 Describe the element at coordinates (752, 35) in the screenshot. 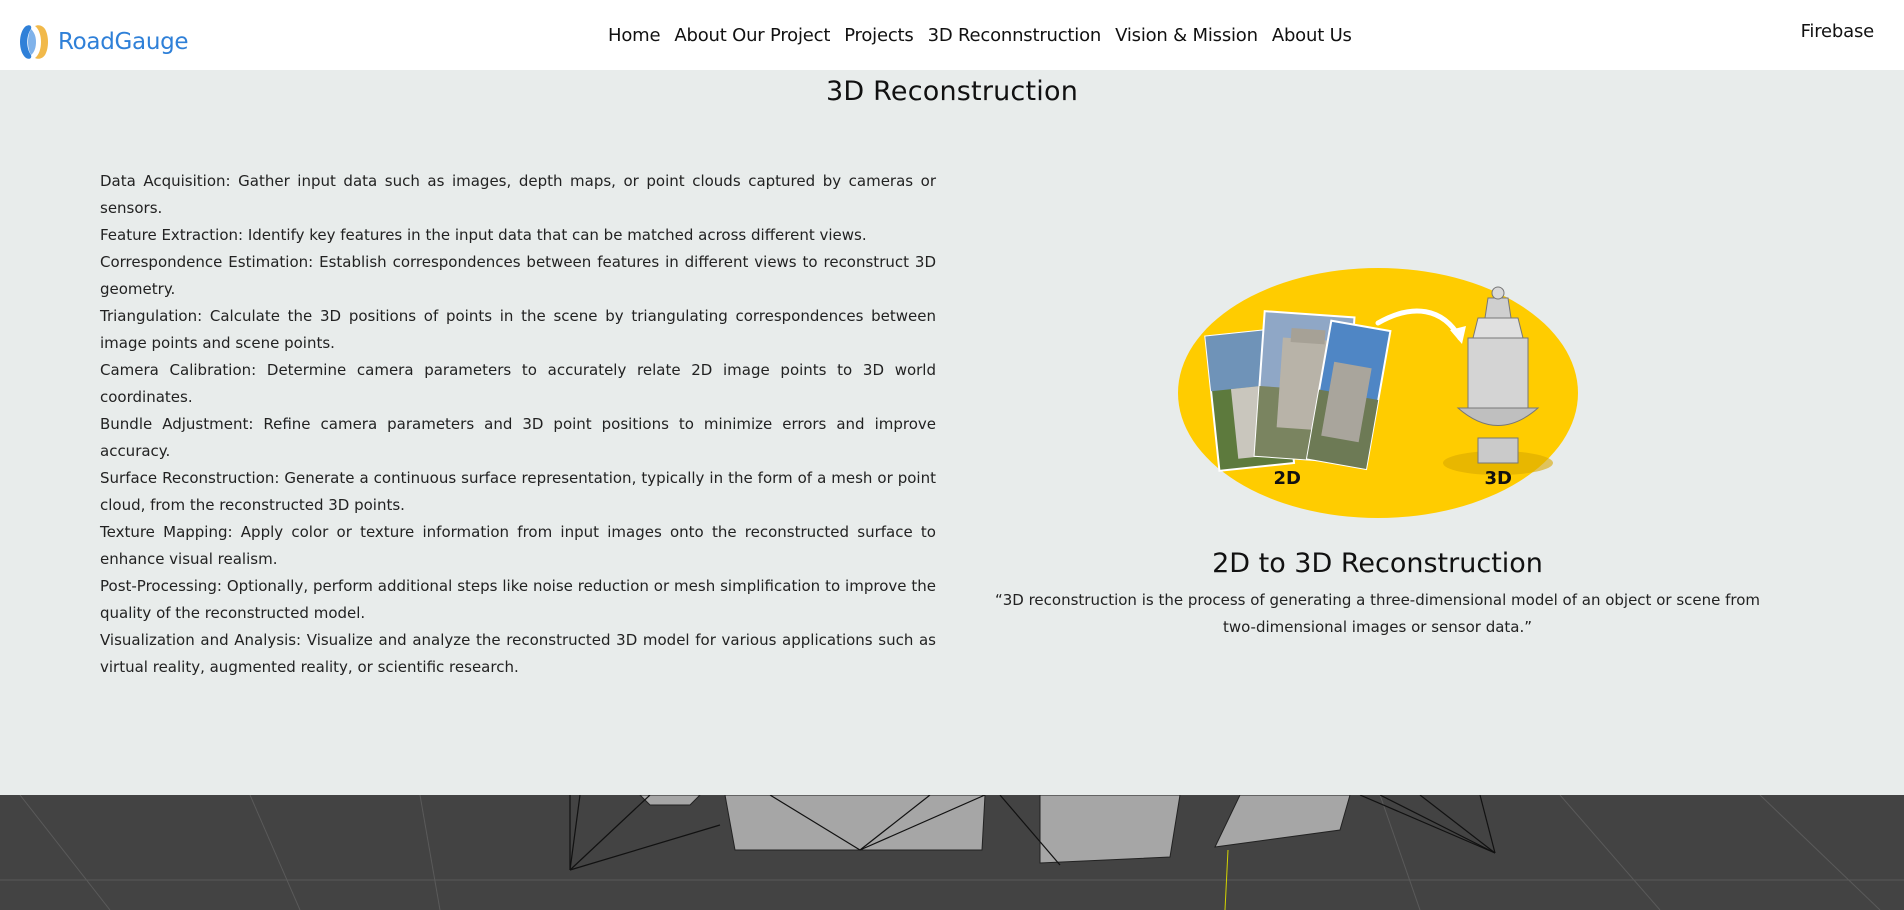

I see `nav-about-project: About Our Project` at that location.